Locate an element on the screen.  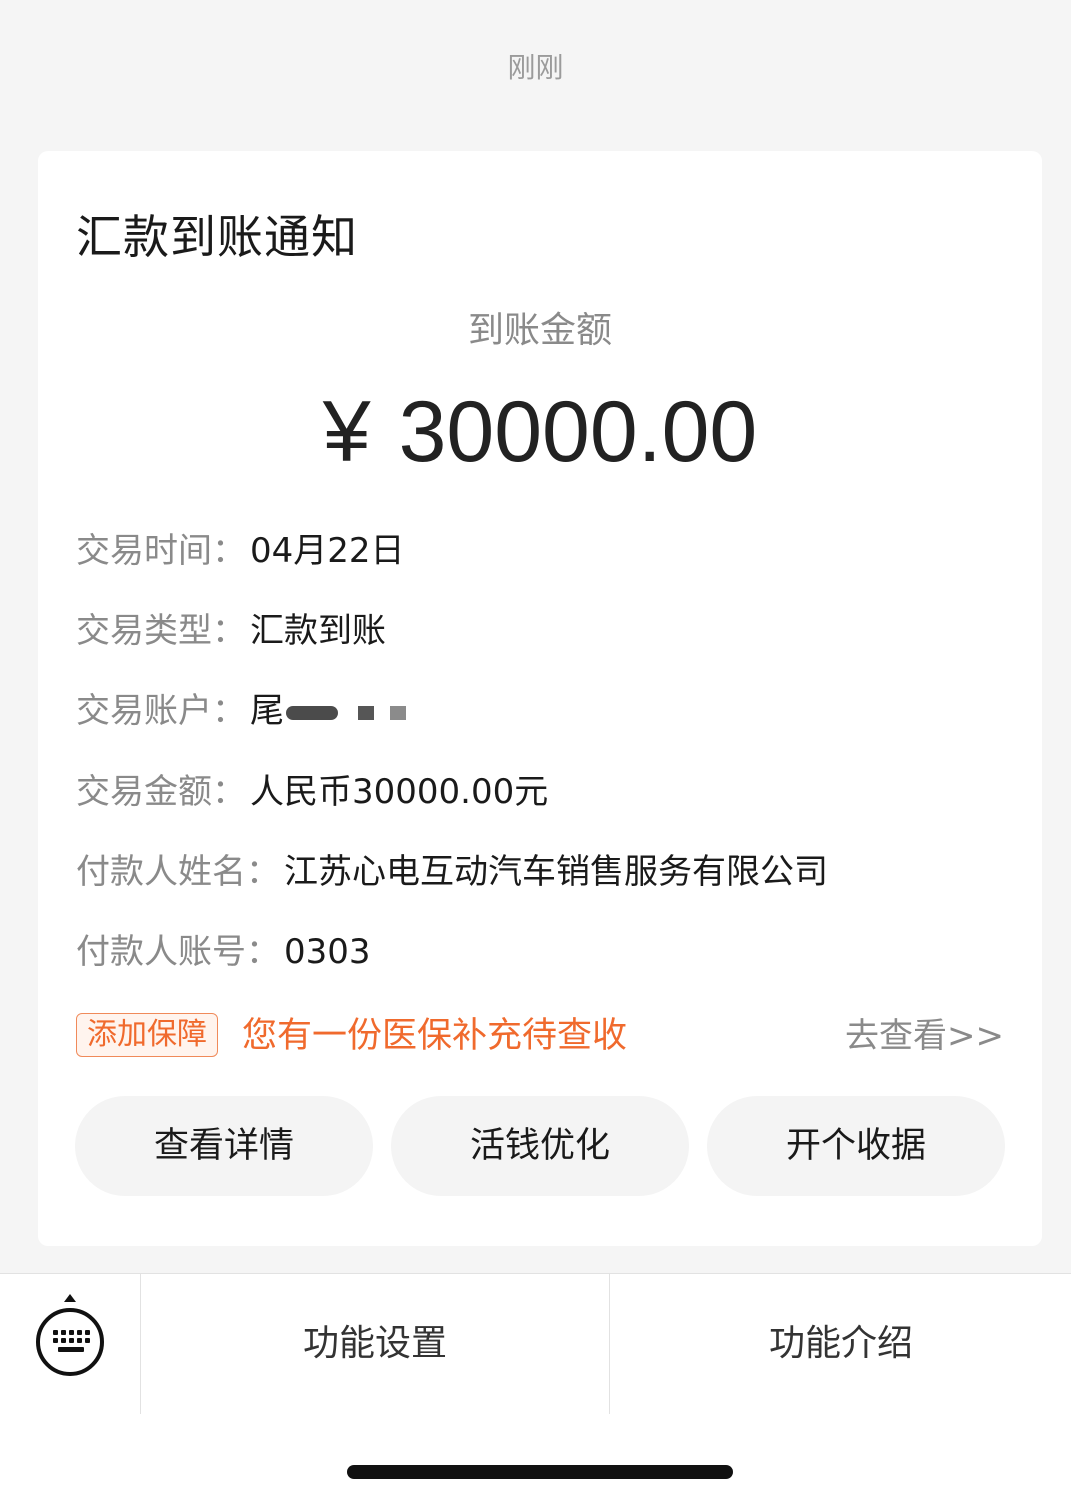
detail-row-account: 交易账户：尾 is located at coordinates (243, 711).